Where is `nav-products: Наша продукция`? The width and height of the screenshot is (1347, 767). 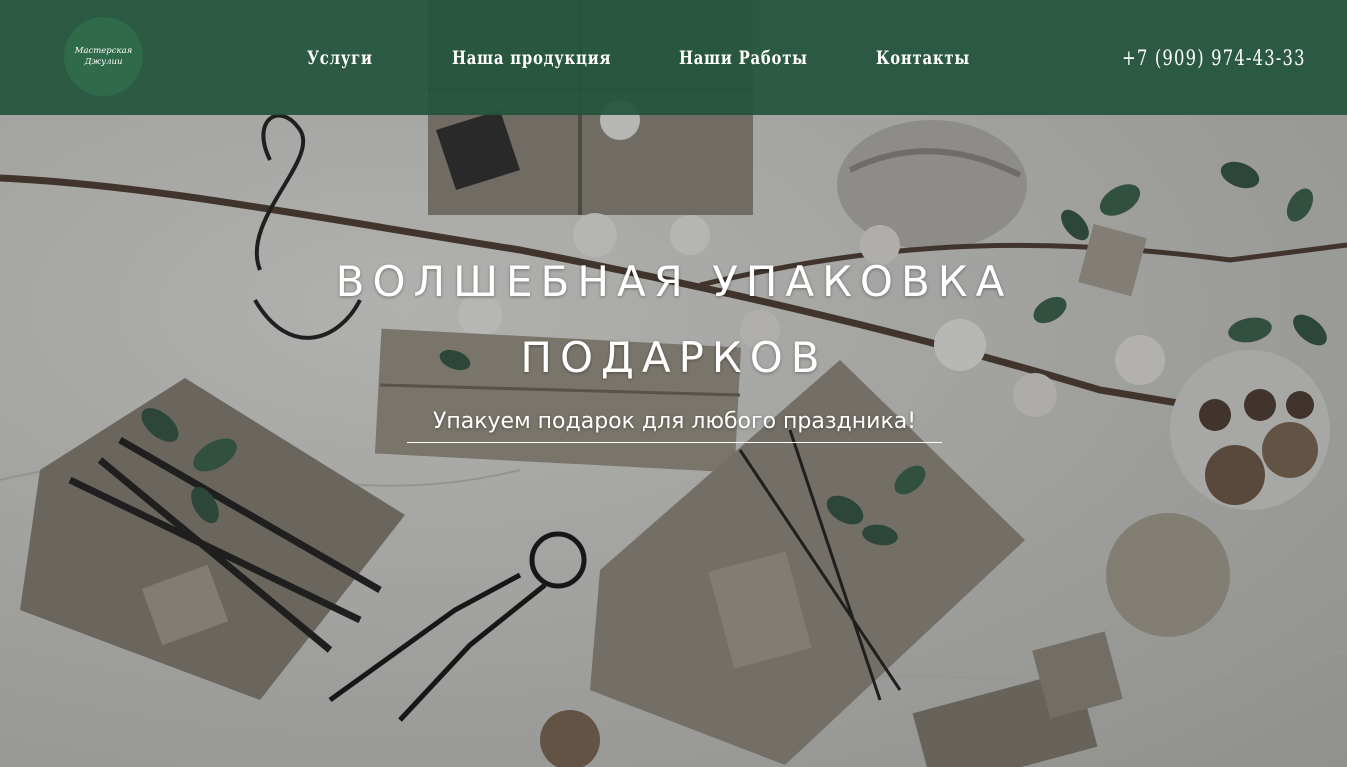
nav-products: Наша продукция is located at coordinates (531, 58).